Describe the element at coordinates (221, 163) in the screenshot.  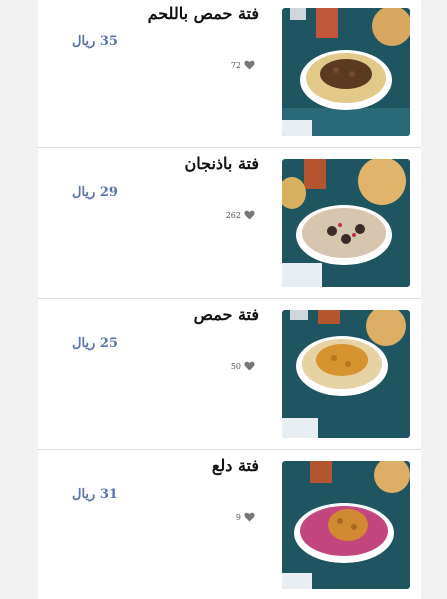
I see `dish-name: فتة باذنجان` at that location.